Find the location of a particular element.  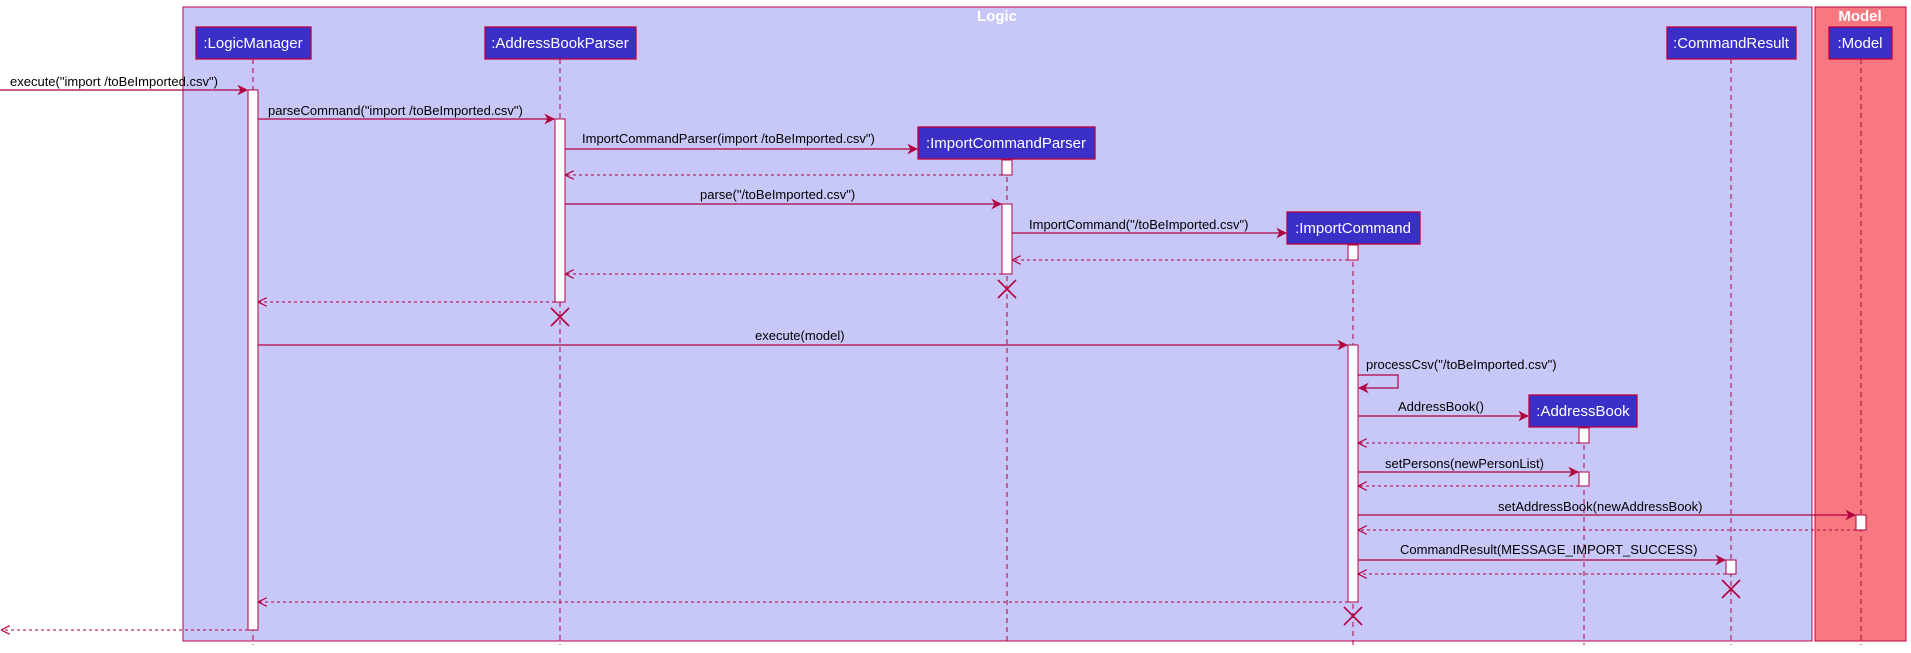

participant-import-command-parser: :ImportCommandParser is located at coordinates (1006, 143).